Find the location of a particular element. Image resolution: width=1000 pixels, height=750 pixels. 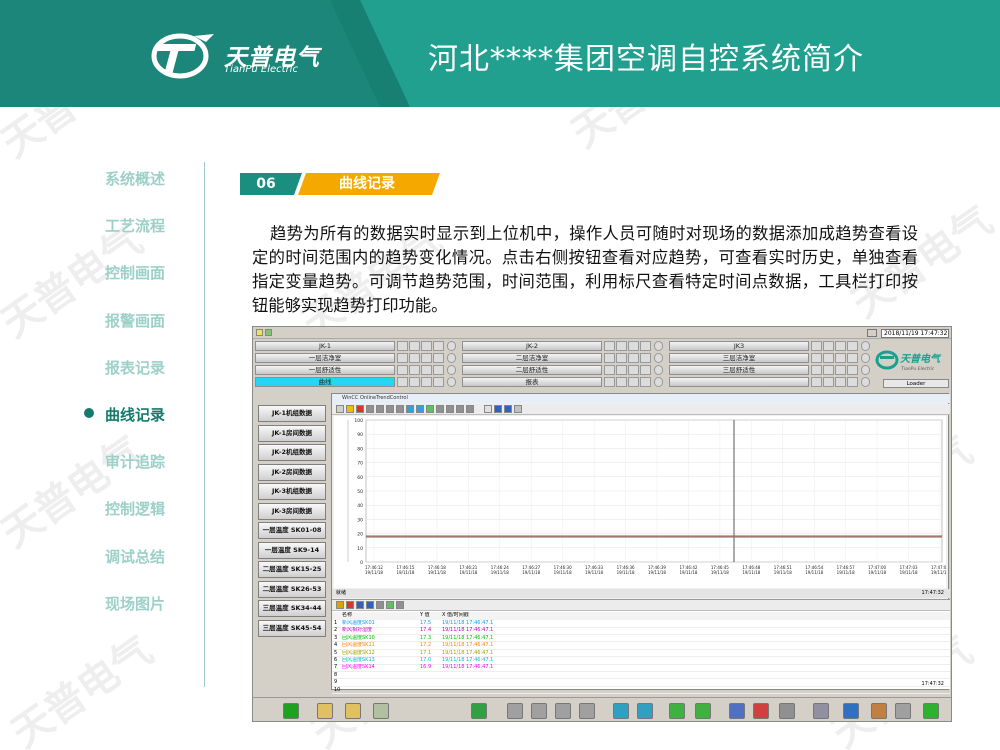

nav-item-audit: 审计追踪 is located at coordinates (135, 461).